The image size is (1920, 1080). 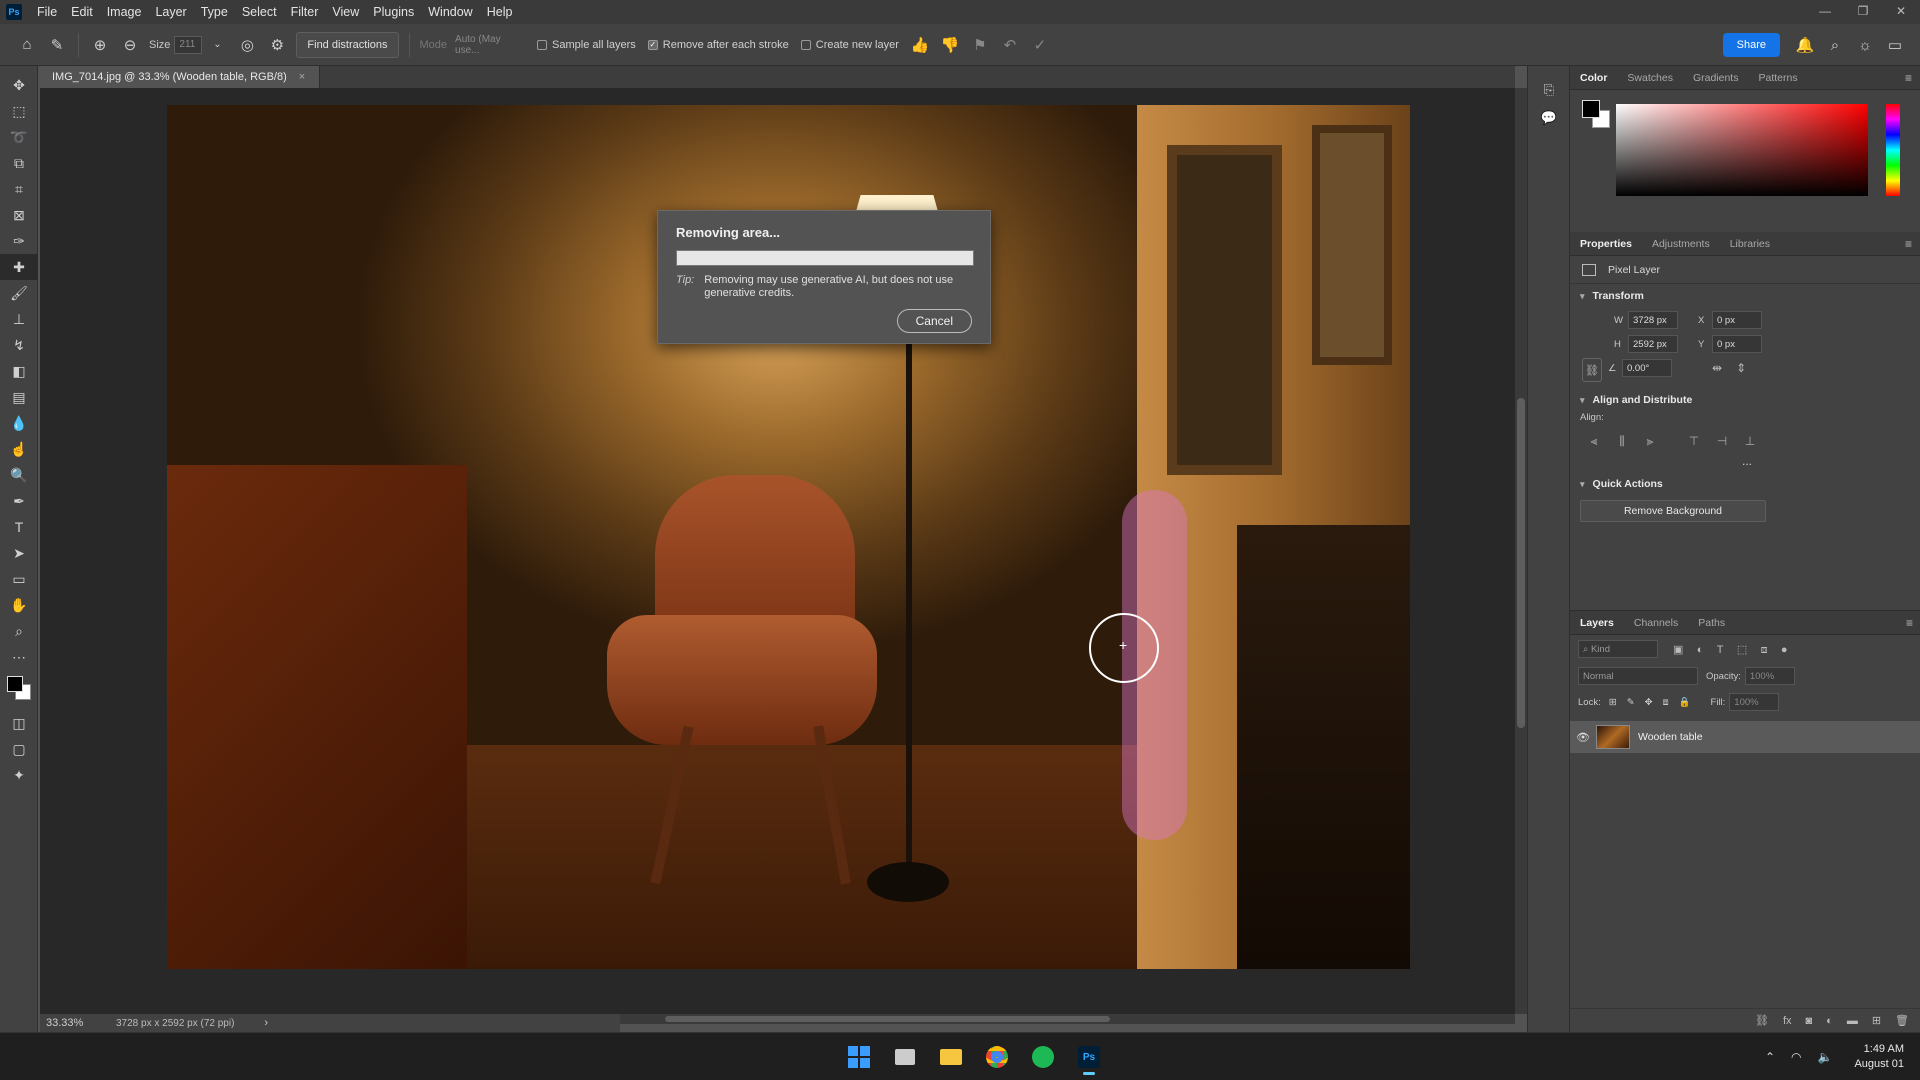 What do you see at coordinates (1593, 78) in the screenshot?
I see `tab-color: Color` at bounding box center [1593, 78].